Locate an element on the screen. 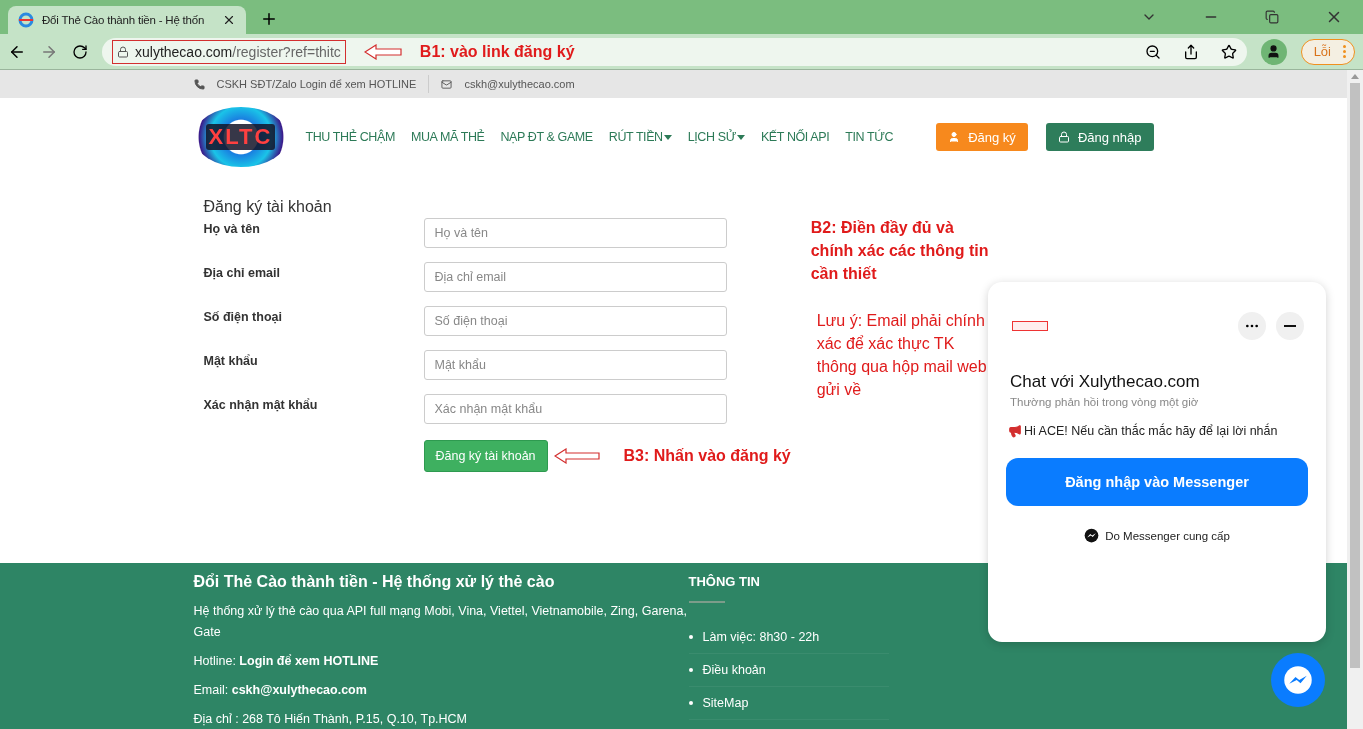 The height and width of the screenshot is (729, 1363). minimize-button is located at coordinates (1290, 326).